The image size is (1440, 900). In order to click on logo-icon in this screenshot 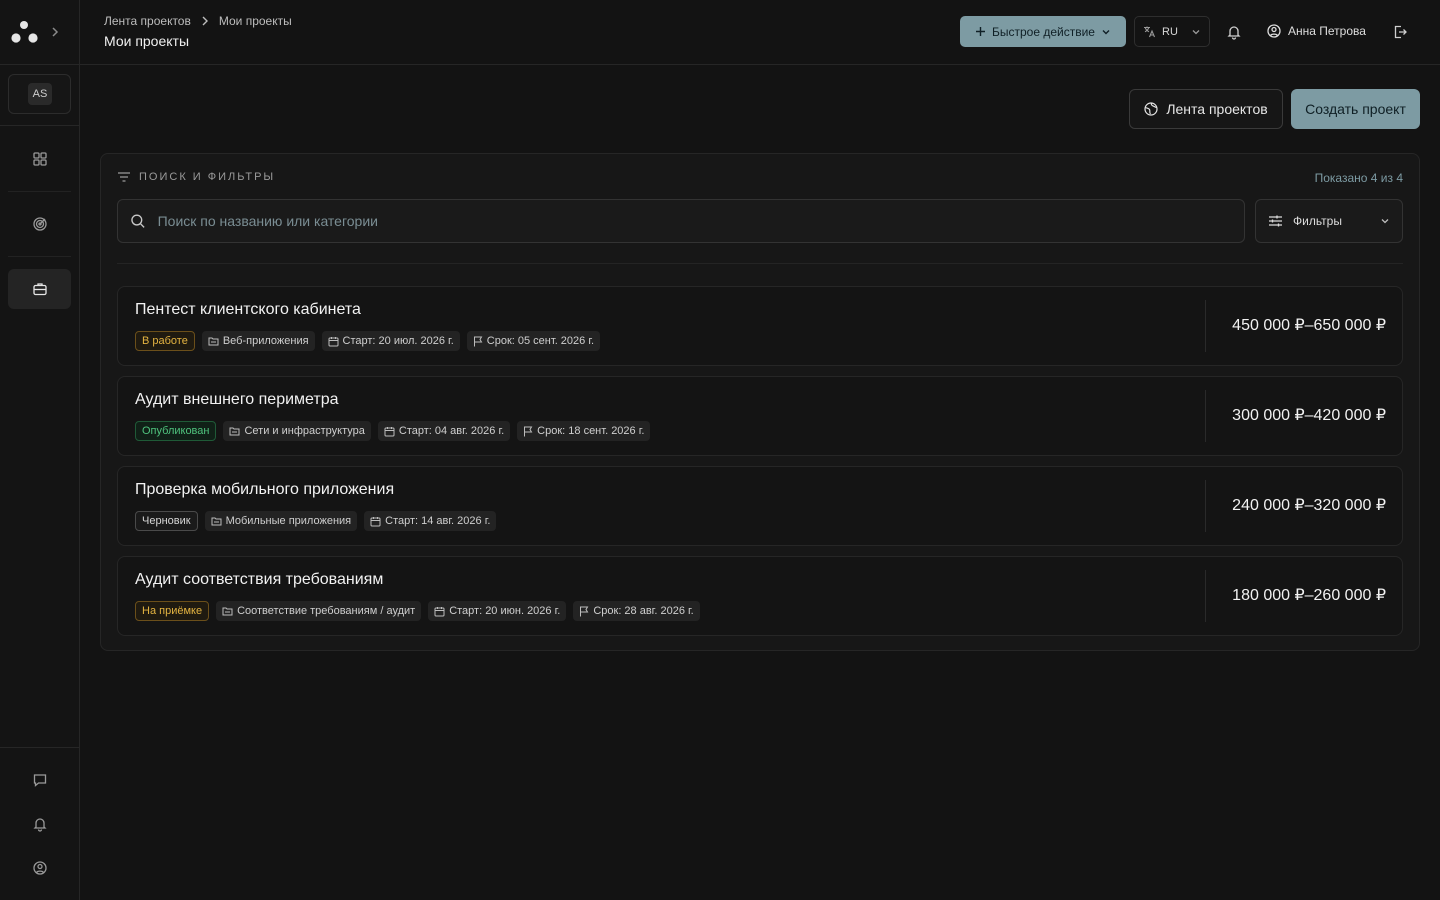, I will do `click(25, 32)`.